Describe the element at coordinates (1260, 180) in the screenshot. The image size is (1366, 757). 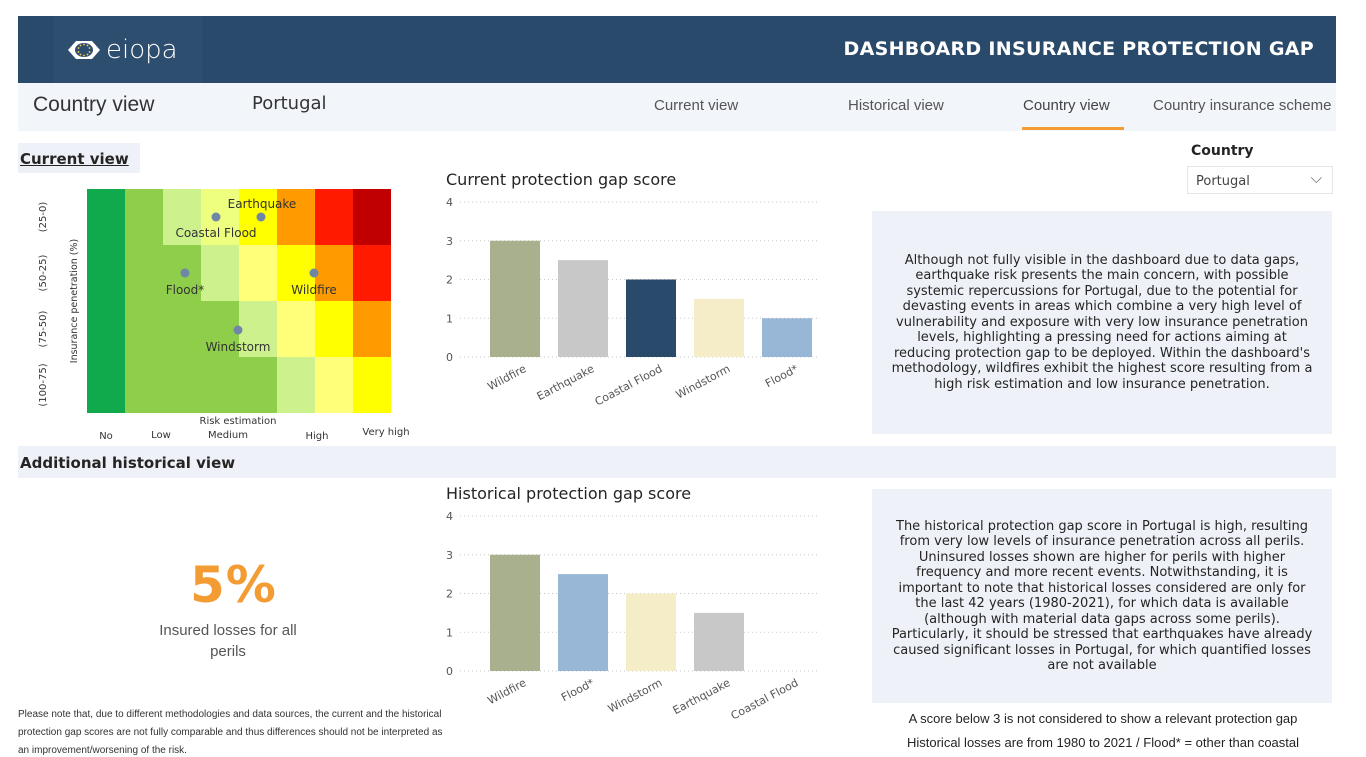
I see `country-dropdown: Portugal ⌵` at that location.